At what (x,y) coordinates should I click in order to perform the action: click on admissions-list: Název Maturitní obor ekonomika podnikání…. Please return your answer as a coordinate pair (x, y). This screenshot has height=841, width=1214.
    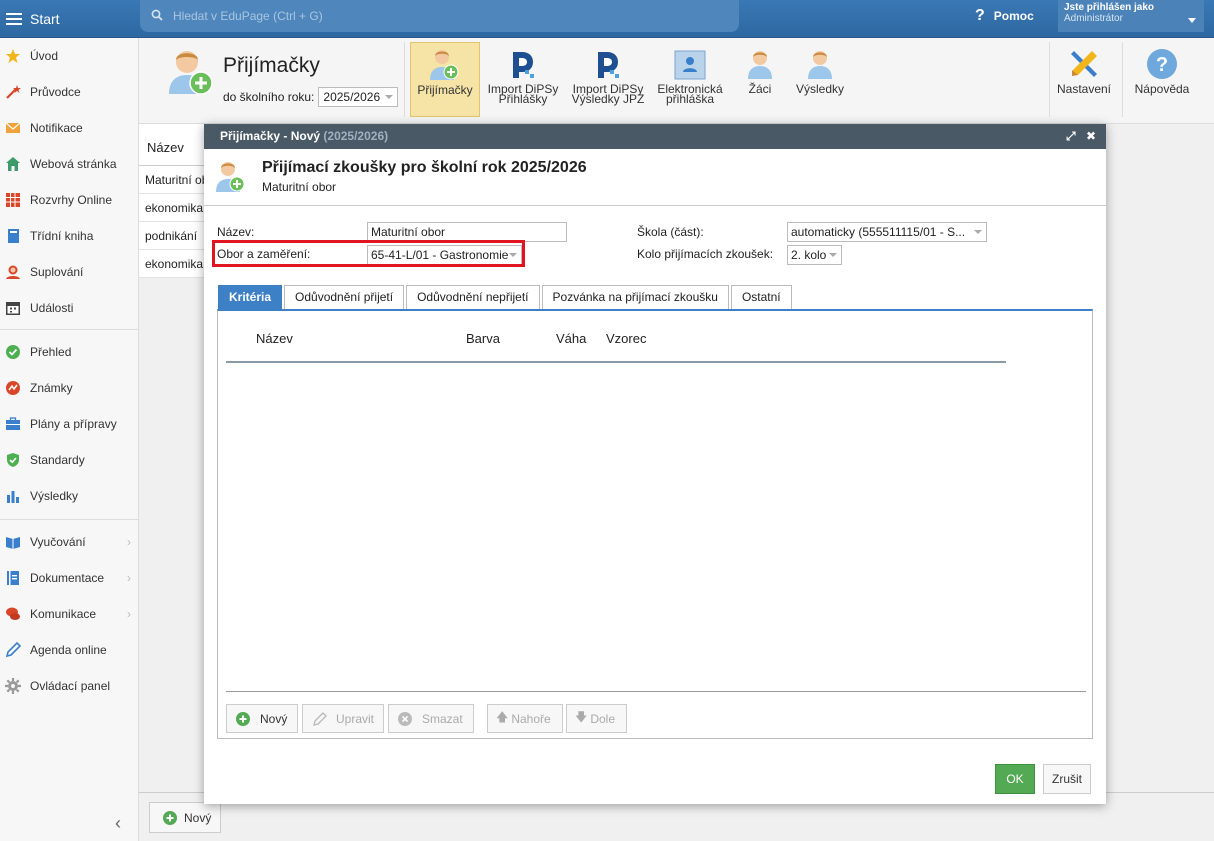
    Looking at the image, I should click on (174, 201).